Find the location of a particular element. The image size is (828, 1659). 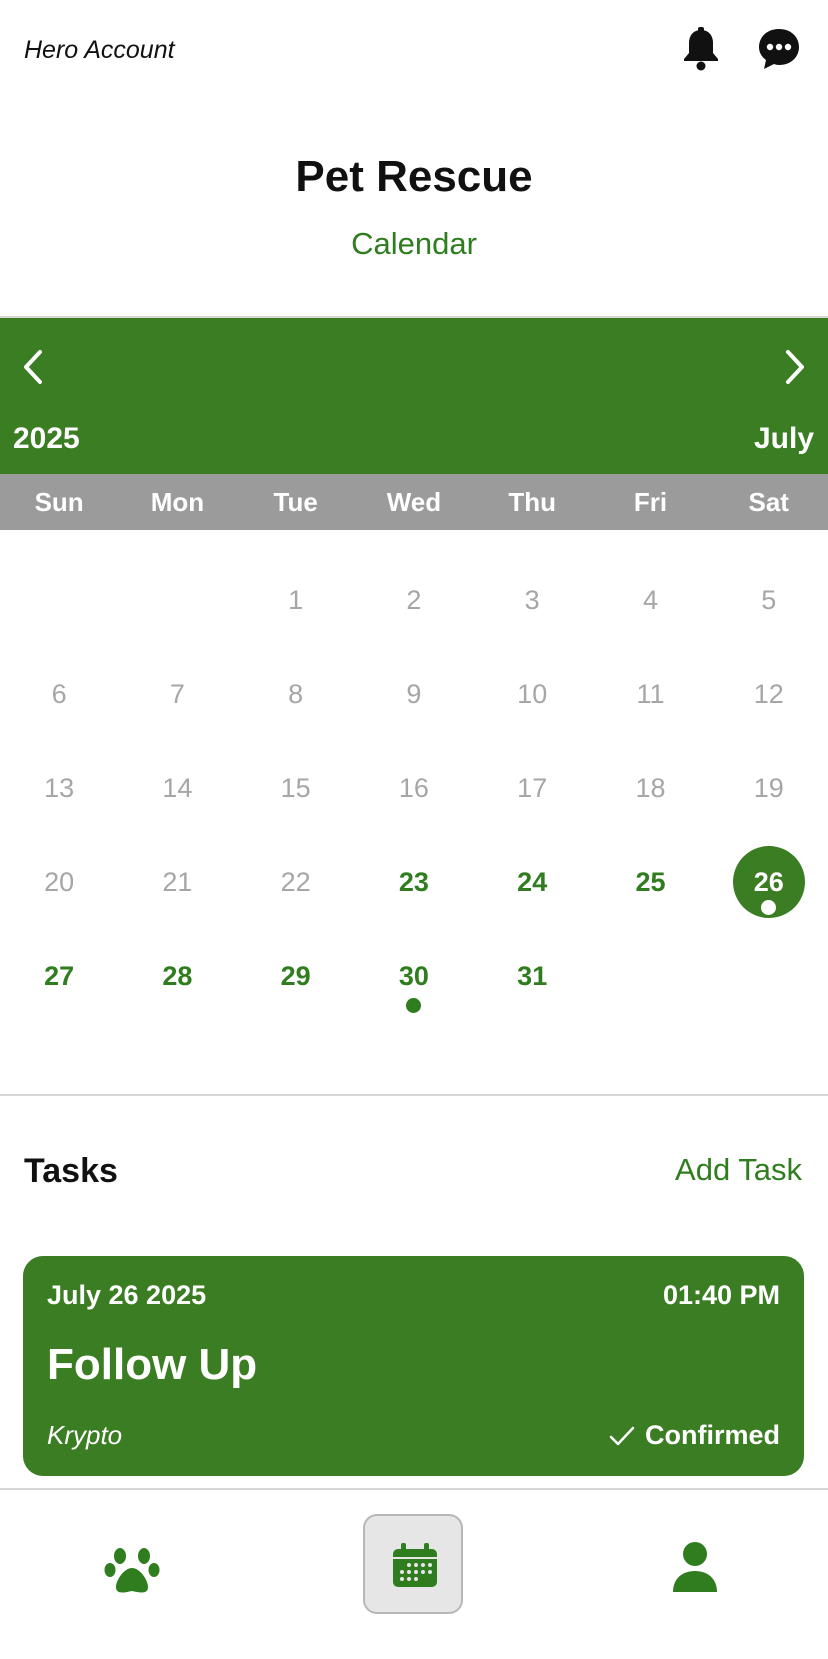

weekday-label: Thu is located at coordinates (532, 502).